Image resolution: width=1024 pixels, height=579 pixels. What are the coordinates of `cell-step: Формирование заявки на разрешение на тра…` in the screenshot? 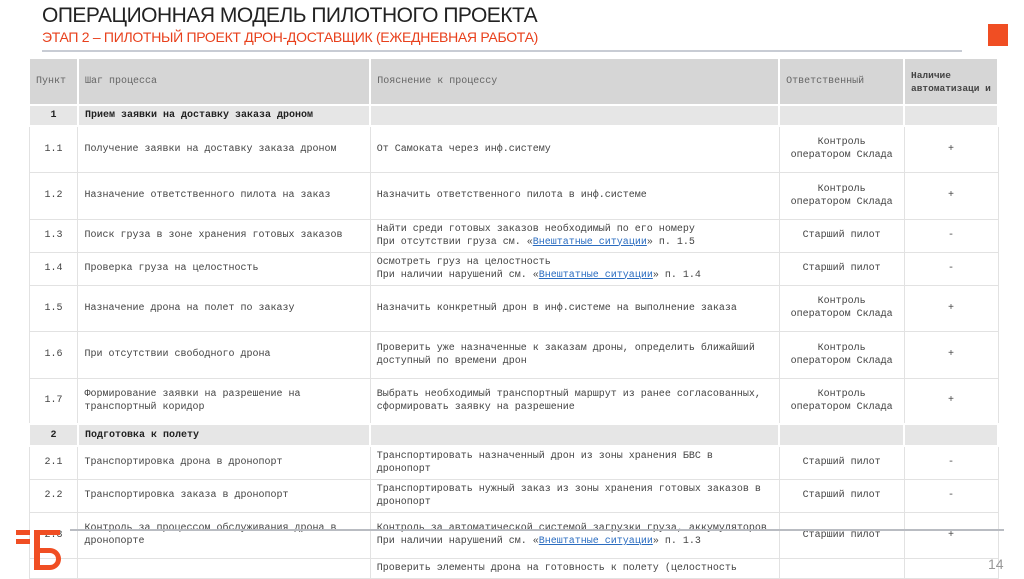 It's located at (224, 401).